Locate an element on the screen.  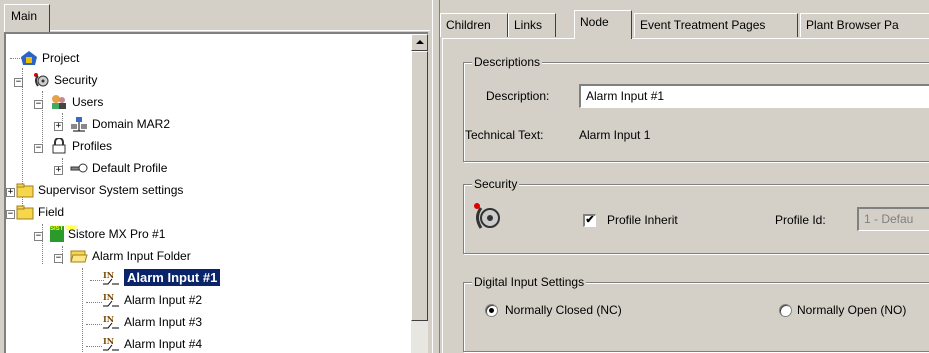
tab-links: Links is located at coordinates (532, 25).